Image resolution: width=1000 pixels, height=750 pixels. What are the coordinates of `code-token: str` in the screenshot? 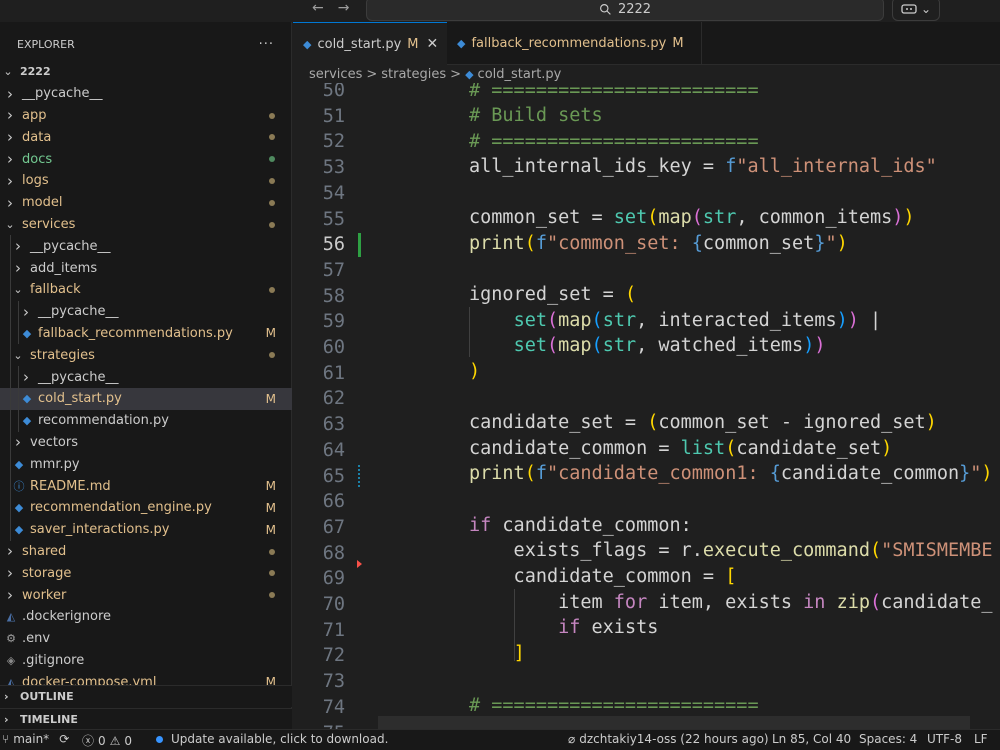 It's located at (619, 320).